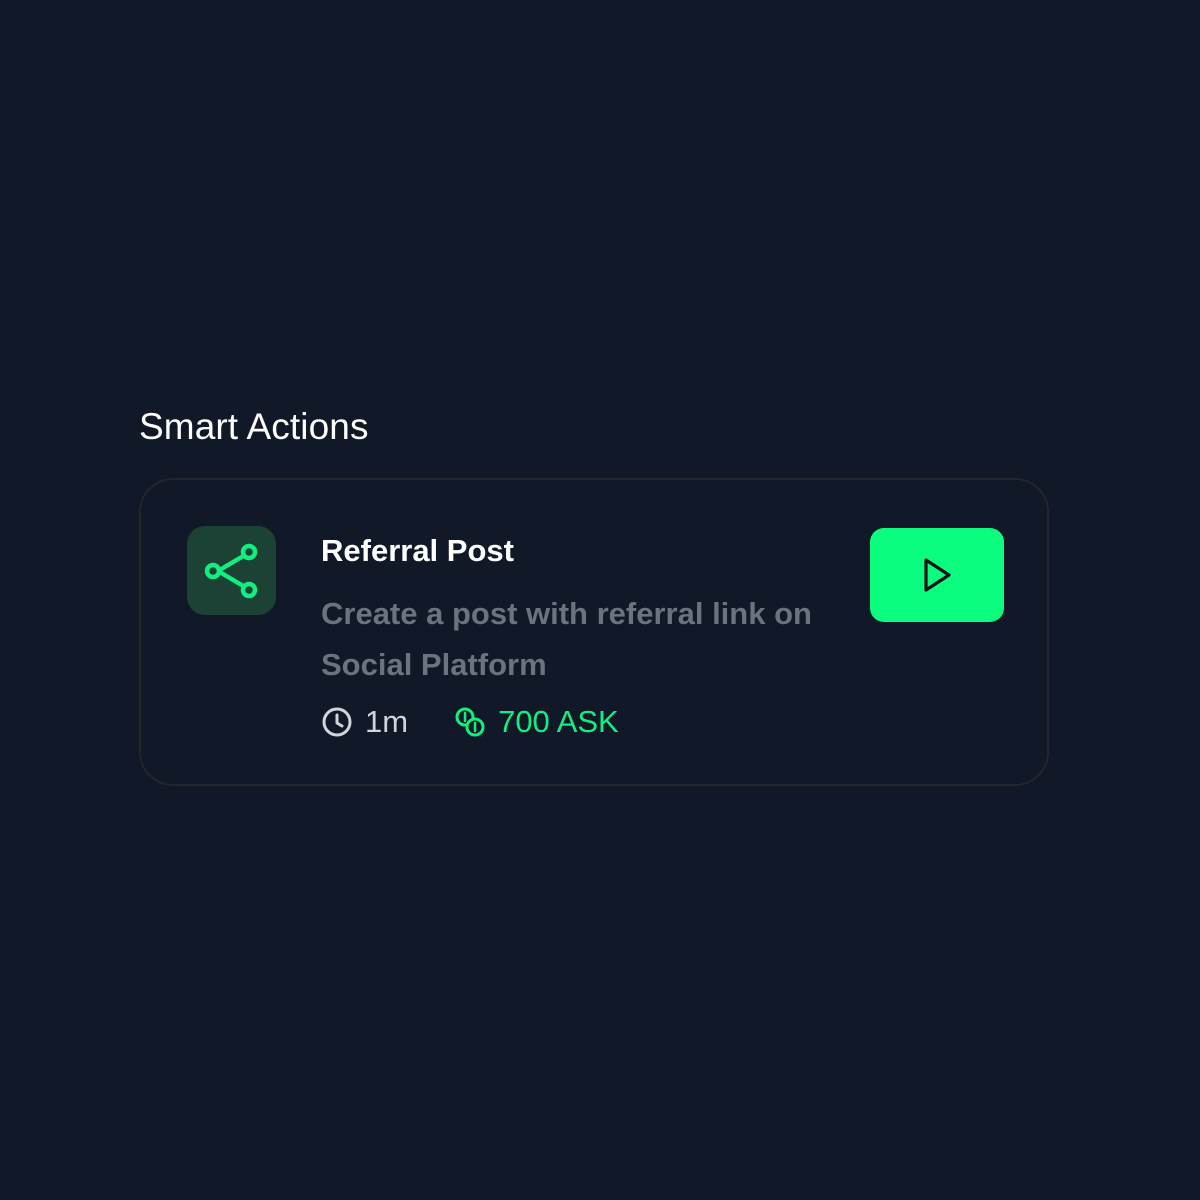  I want to click on action-title: Referral Post, so click(417, 550).